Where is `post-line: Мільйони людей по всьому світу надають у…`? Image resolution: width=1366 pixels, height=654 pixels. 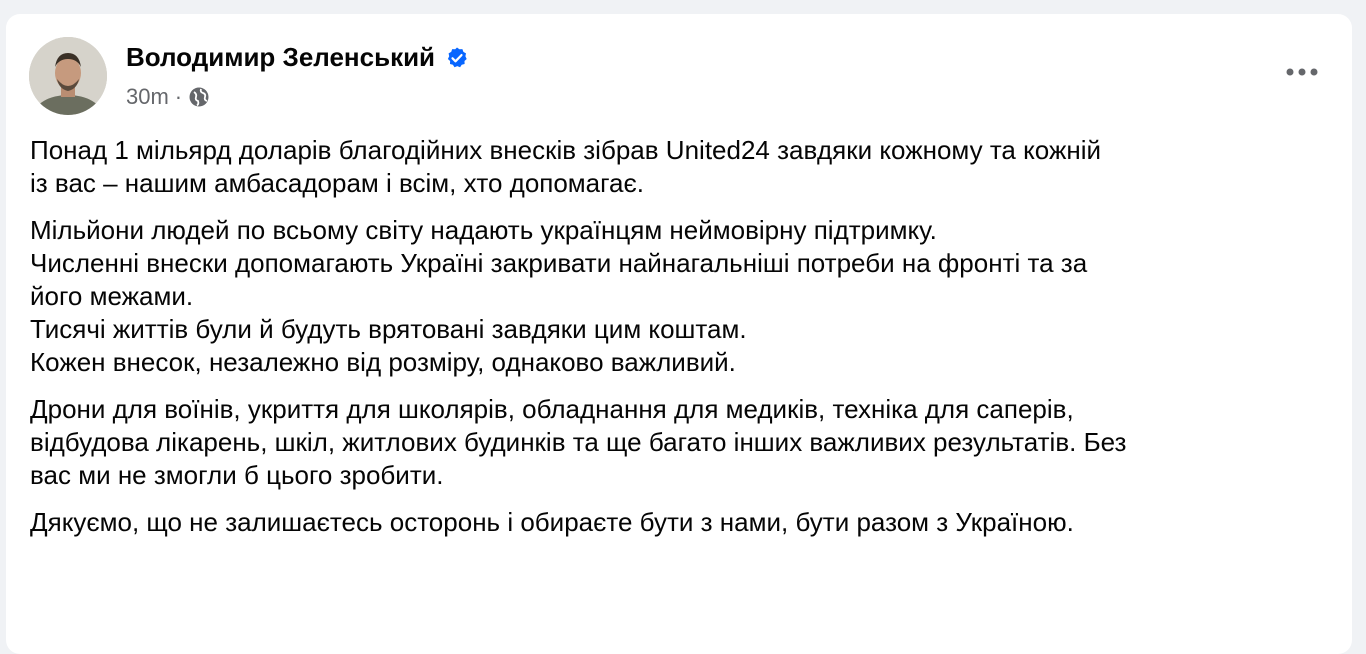
post-line: Мільйони людей по всьому світу надають у… is located at coordinates (483, 230).